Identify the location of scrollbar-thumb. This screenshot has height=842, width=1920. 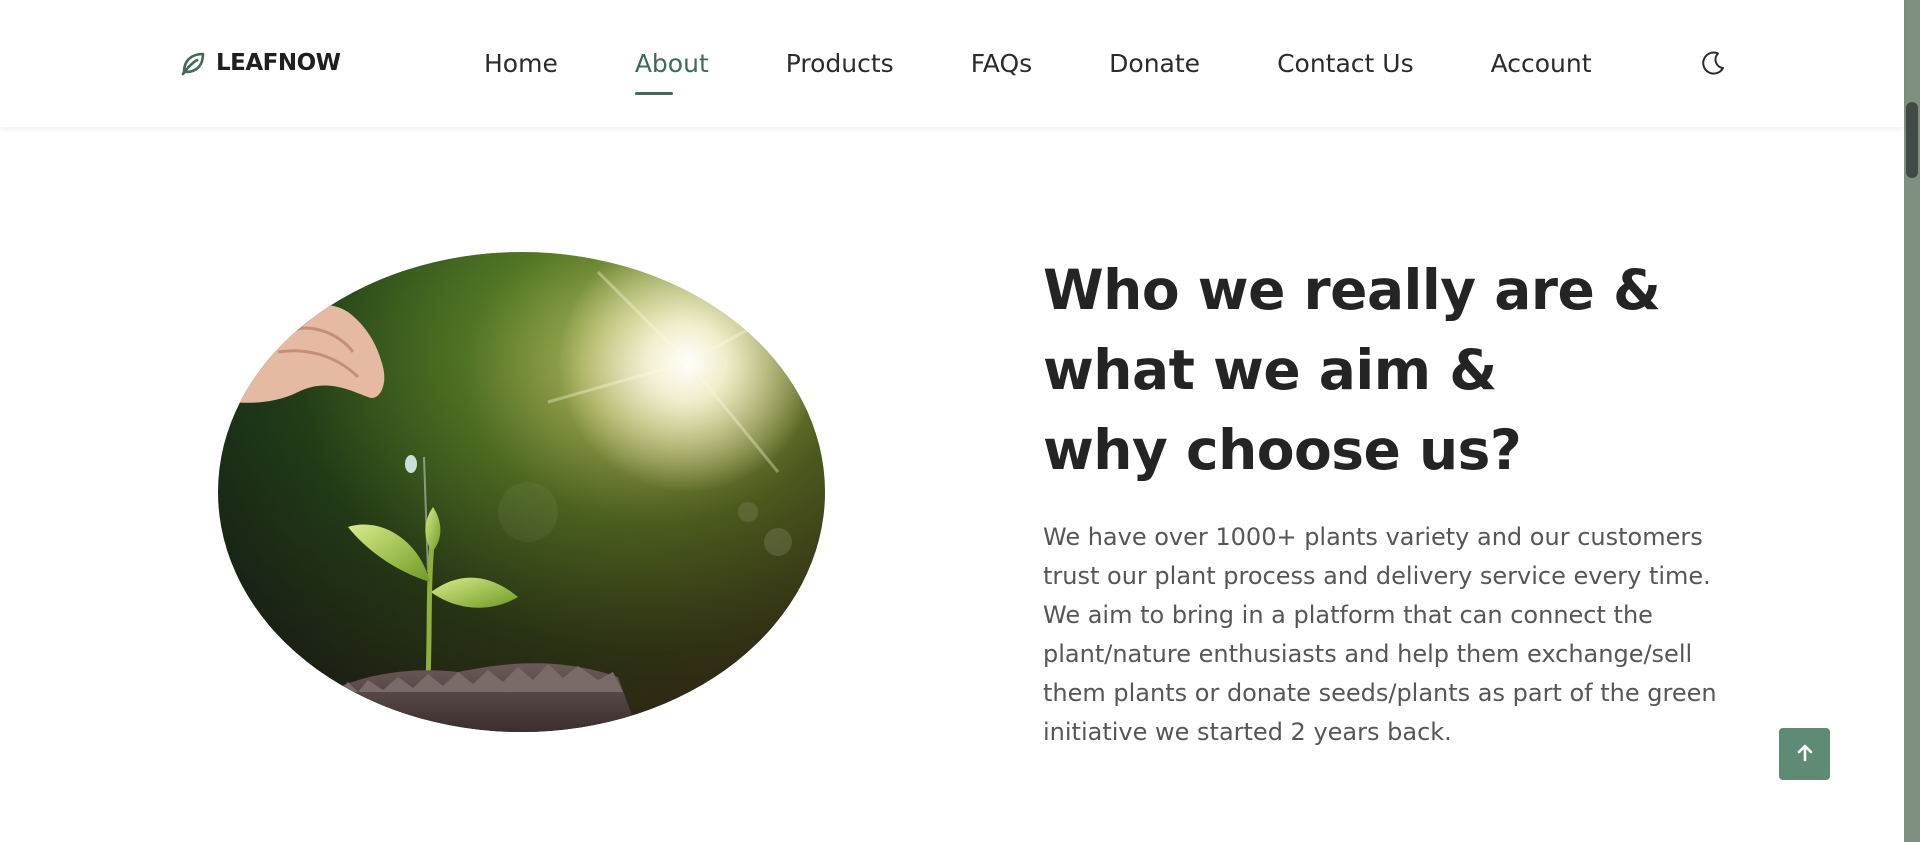
(1912, 140).